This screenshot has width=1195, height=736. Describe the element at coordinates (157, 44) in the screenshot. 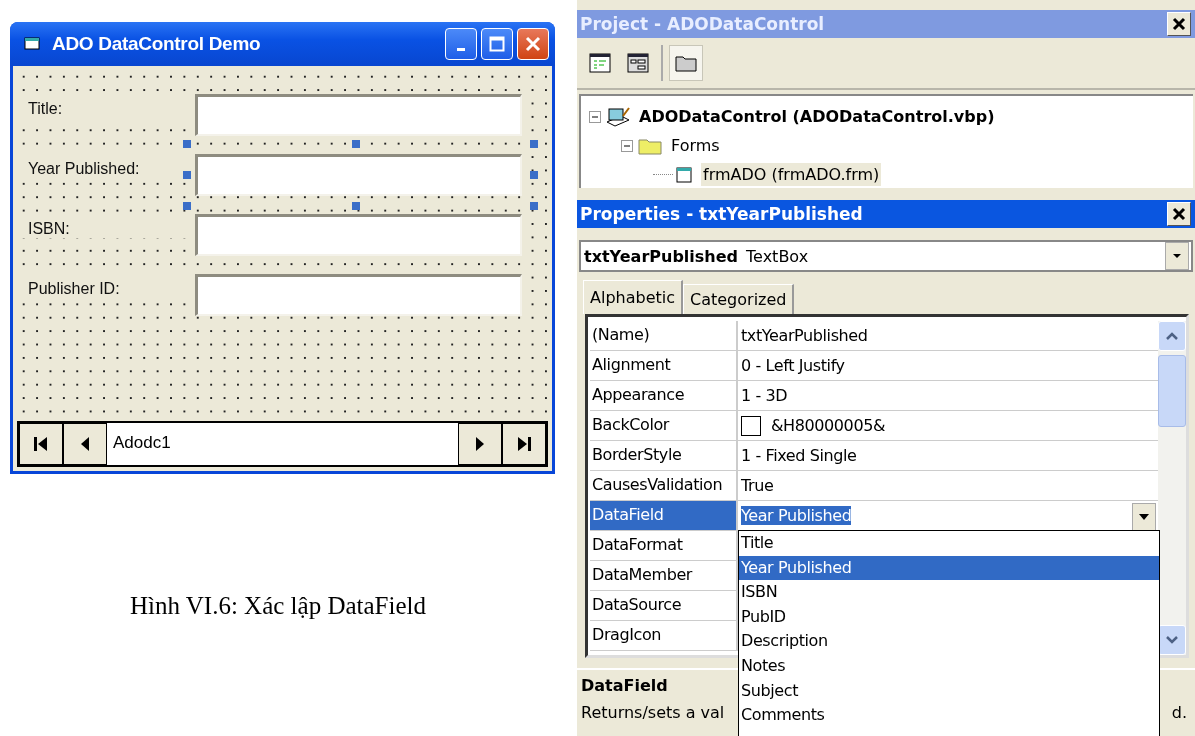

I see `window-title: ADO DataControl Demo` at that location.